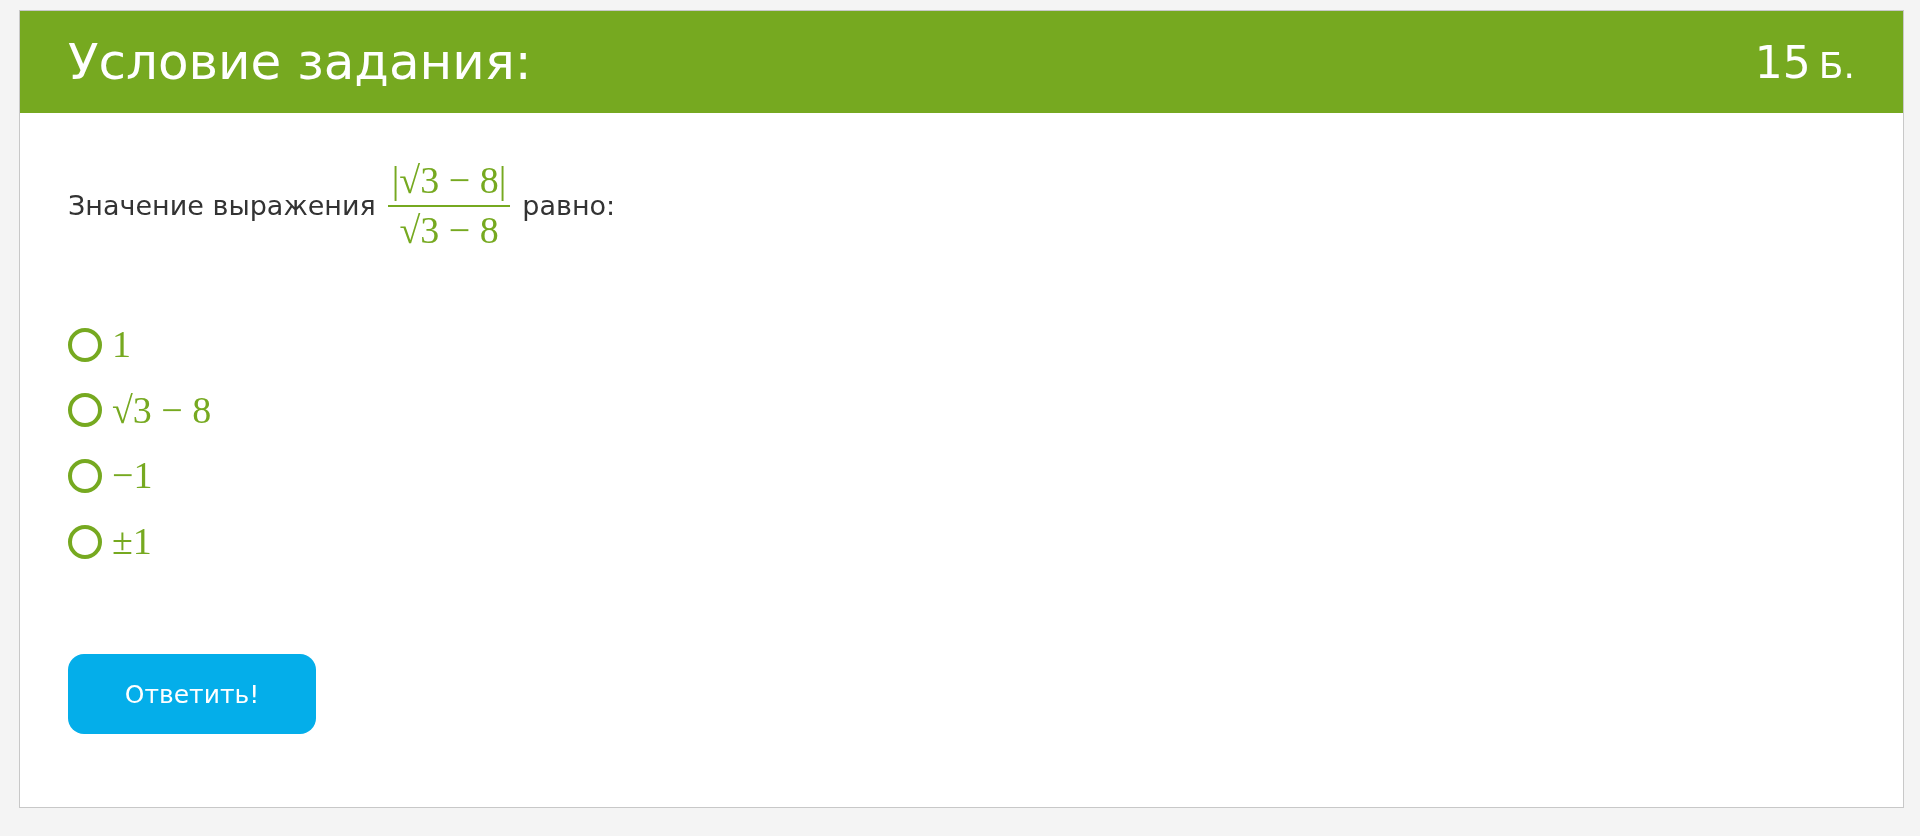 The width and height of the screenshot is (1920, 836). Describe the element at coordinates (222, 205) in the screenshot. I see `question-text: Значение выражения` at that location.